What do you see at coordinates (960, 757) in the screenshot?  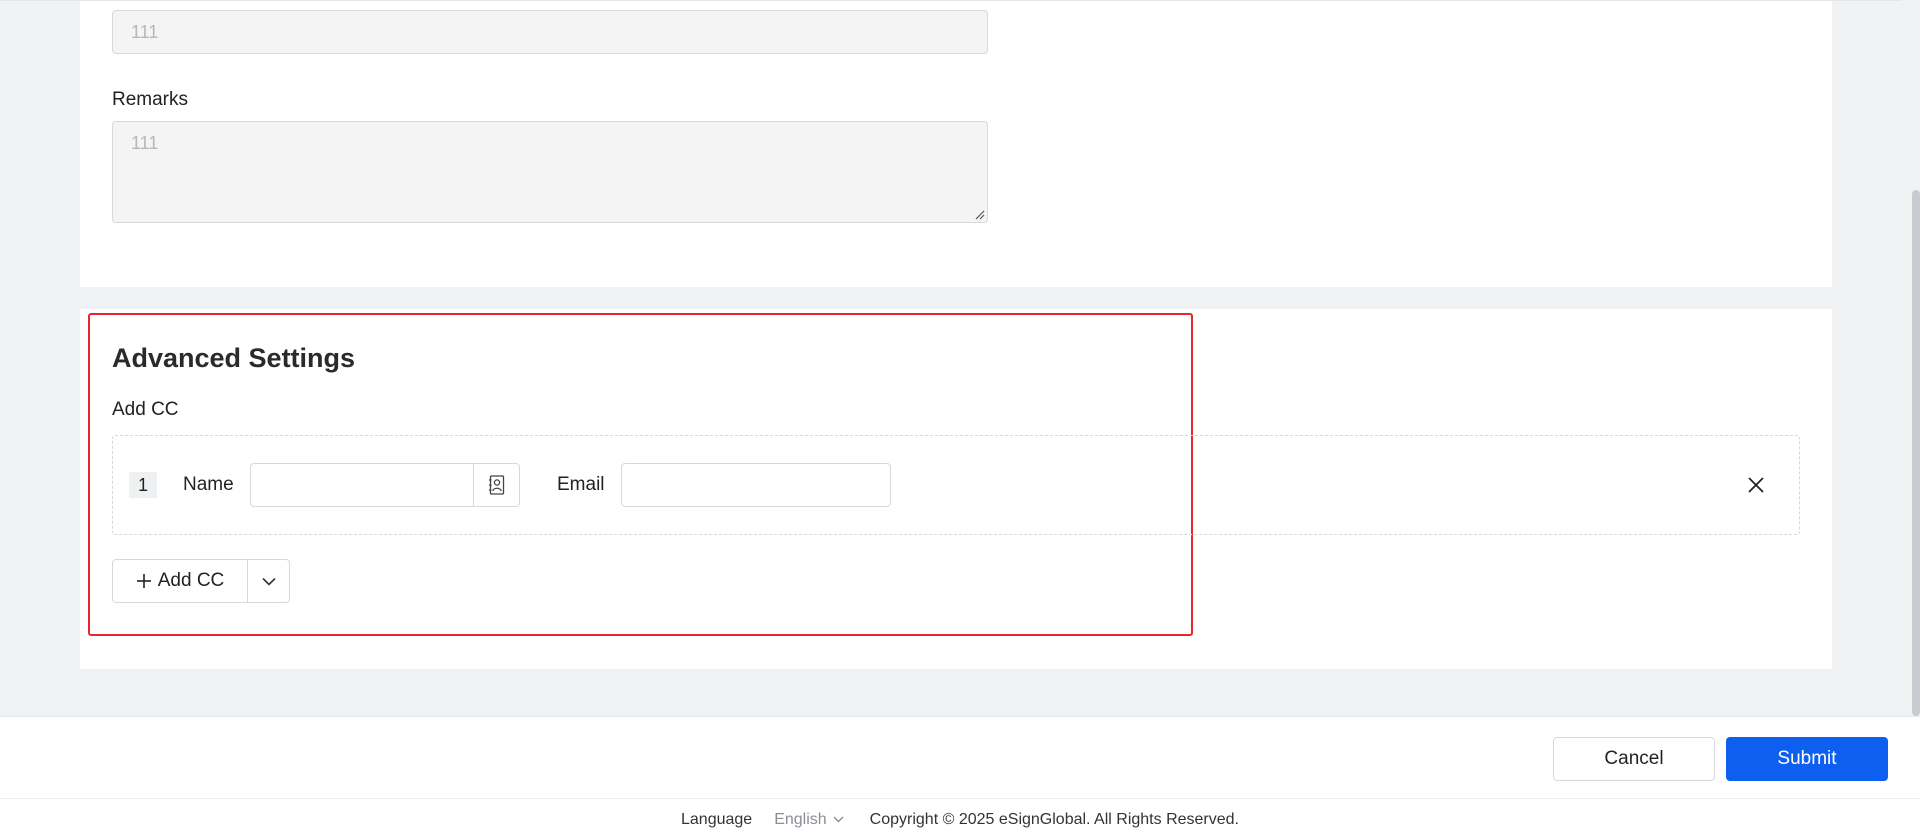 I see `action-bar: Cancel Submit` at bounding box center [960, 757].